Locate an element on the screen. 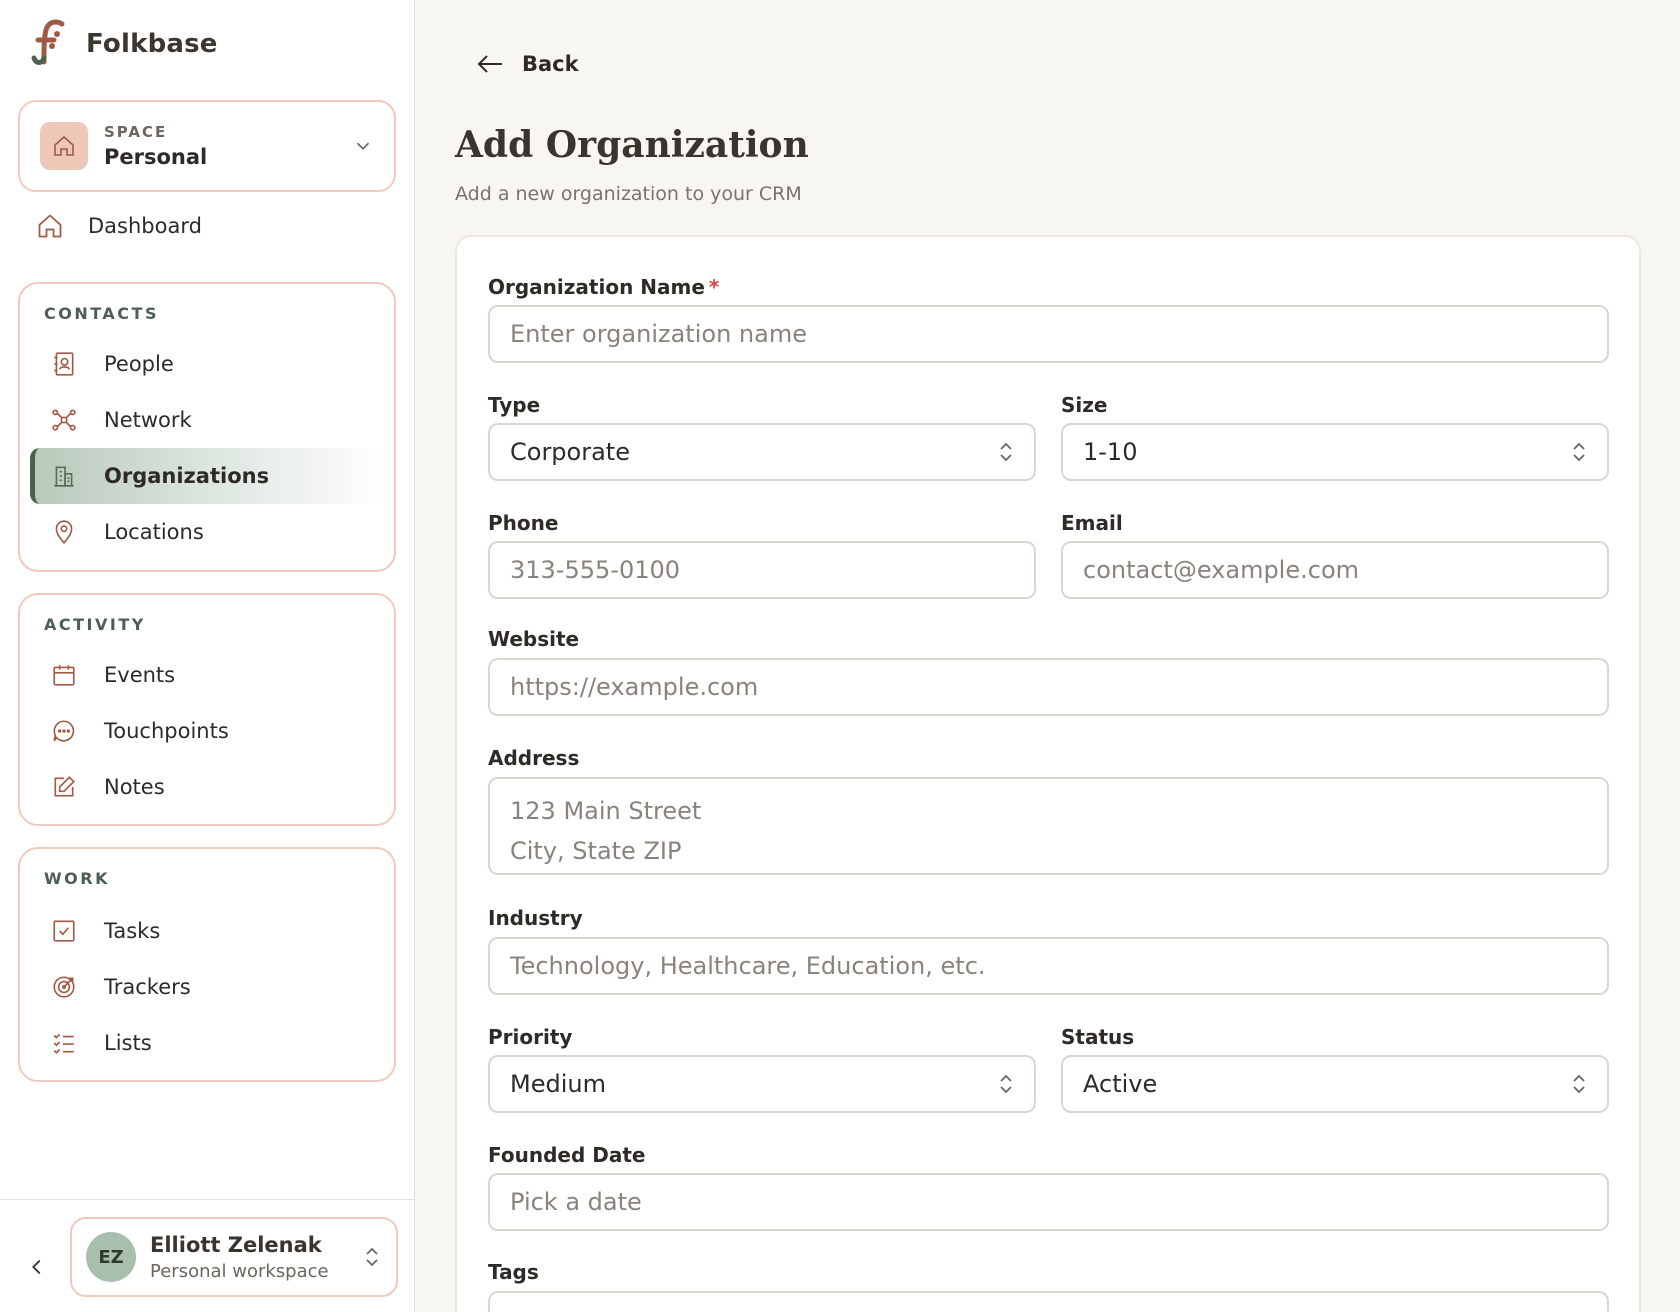 This screenshot has width=1680, height=1312. sidebar-item-label: Organizations is located at coordinates (187, 476).